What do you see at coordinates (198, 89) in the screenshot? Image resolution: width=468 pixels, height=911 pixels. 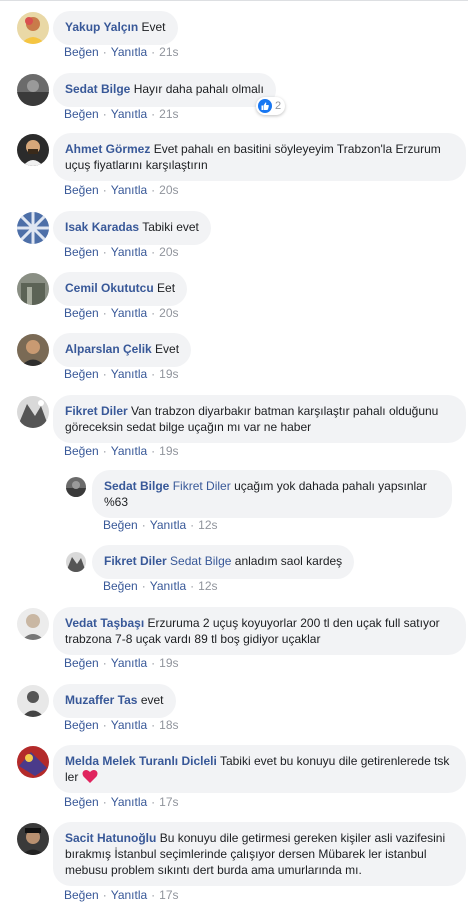 I see `comment-text: Hayır daha pahalı olmalı` at bounding box center [198, 89].